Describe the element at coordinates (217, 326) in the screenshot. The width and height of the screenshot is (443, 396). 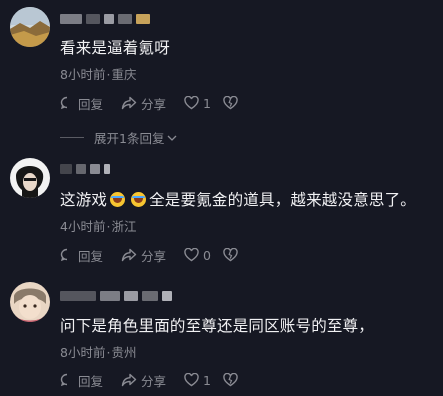
I see `comment-text: 问下是角色里面的至尊还是同区账号的至尊，` at that location.